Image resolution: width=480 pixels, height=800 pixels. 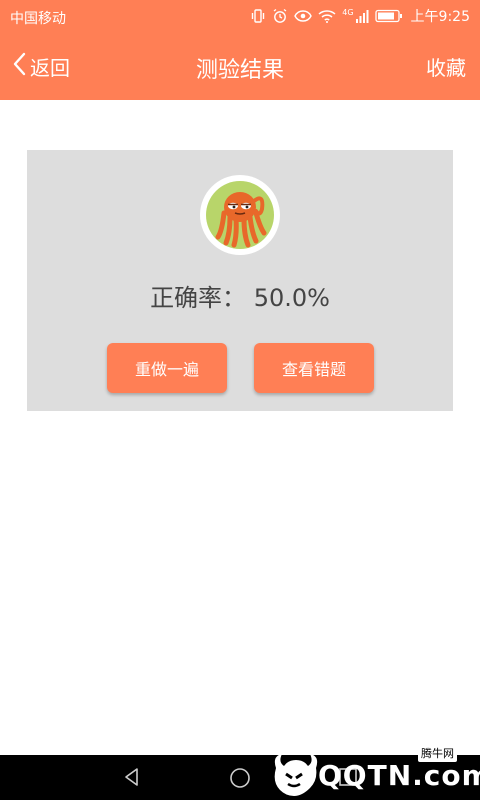 I want to click on avatar, so click(x=240, y=215).